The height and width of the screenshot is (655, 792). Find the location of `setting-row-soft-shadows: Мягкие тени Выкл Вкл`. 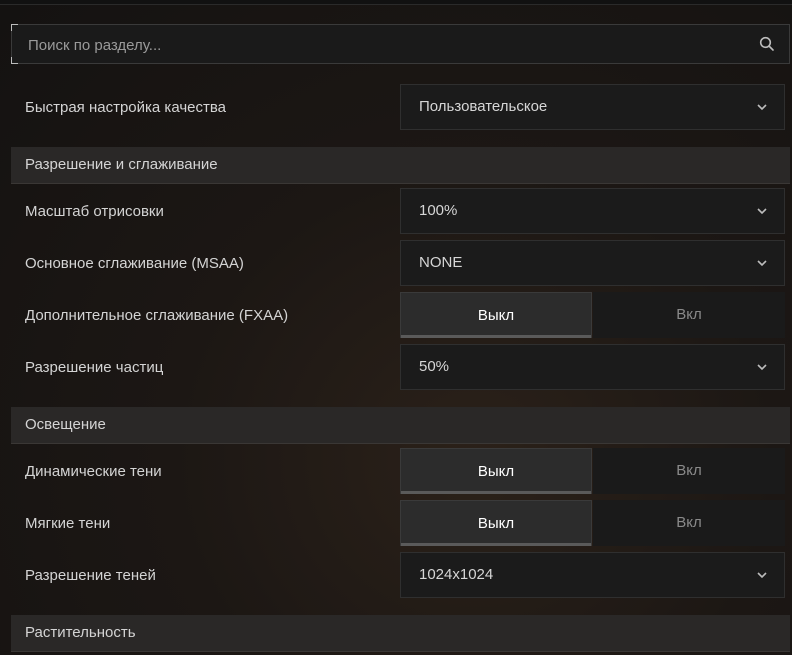

setting-row-soft-shadows: Мягкие тени Выкл Вкл is located at coordinates (399, 524).